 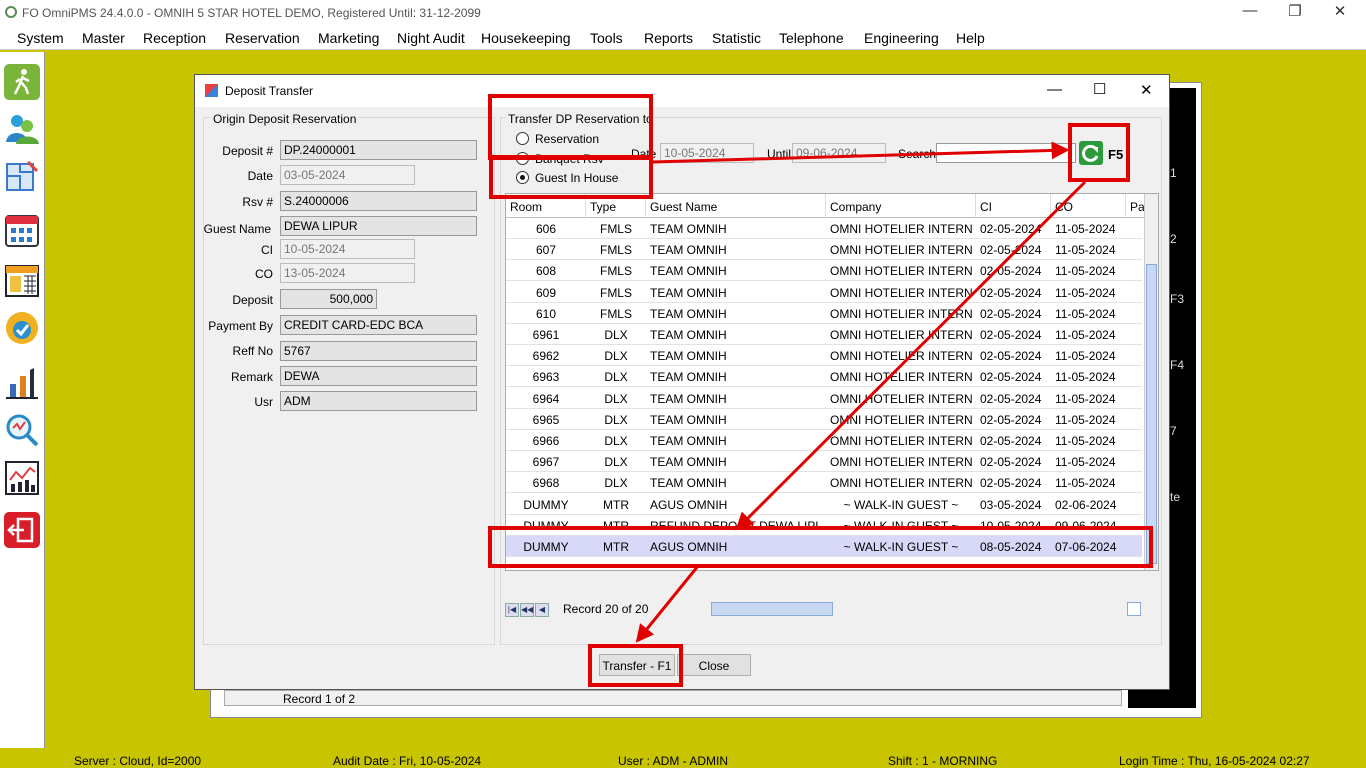 I want to click on col-pax: Pa, so click(x=1136, y=206).